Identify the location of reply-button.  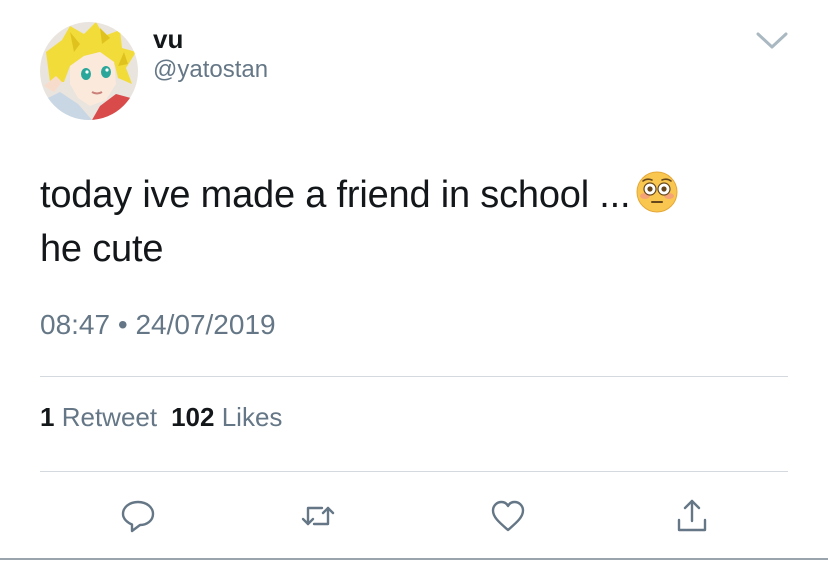
(138, 516).